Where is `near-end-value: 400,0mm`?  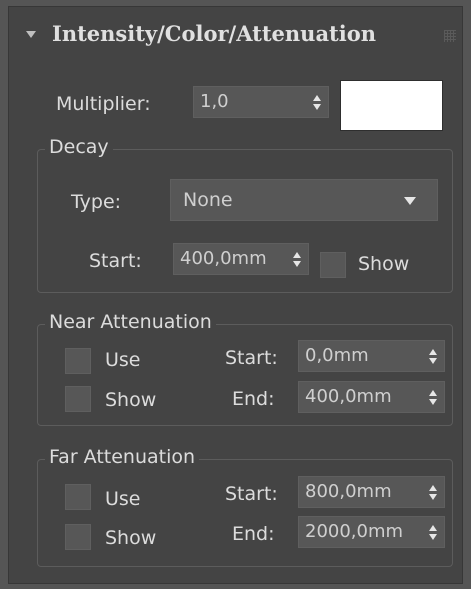 near-end-value: 400,0mm is located at coordinates (360, 396).